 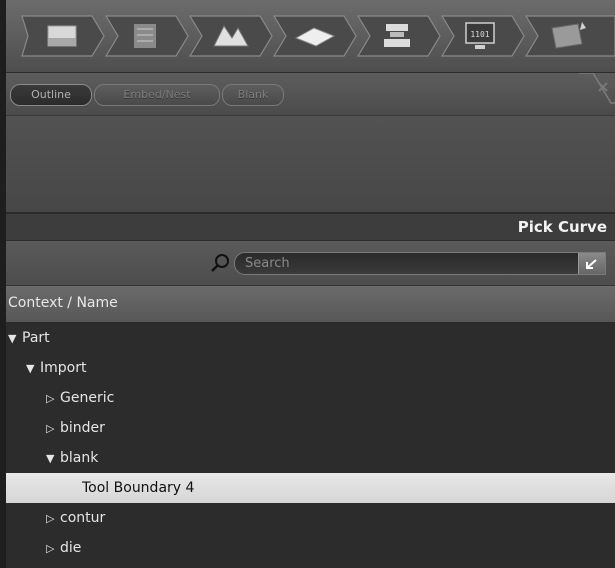 I want to click on workflow-step-layers, so click(x=146, y=36).